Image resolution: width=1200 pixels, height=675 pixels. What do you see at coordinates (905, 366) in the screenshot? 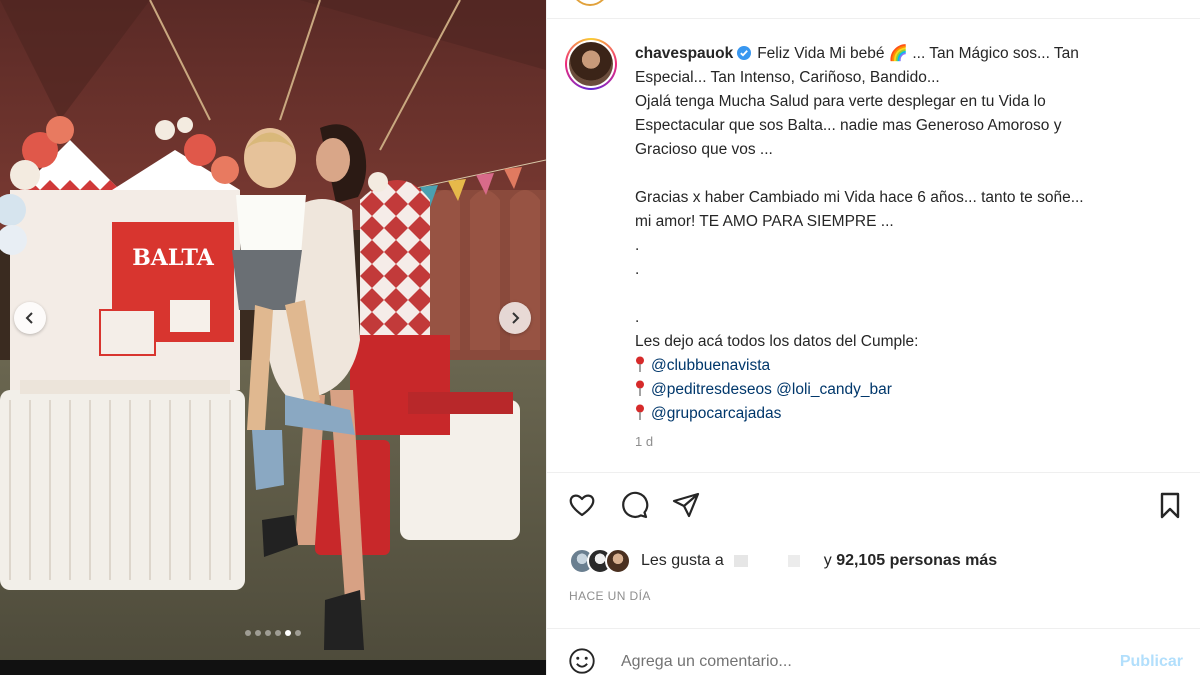
I see `mention-line: @clubbuenavista` at bounding box center [905, 366].